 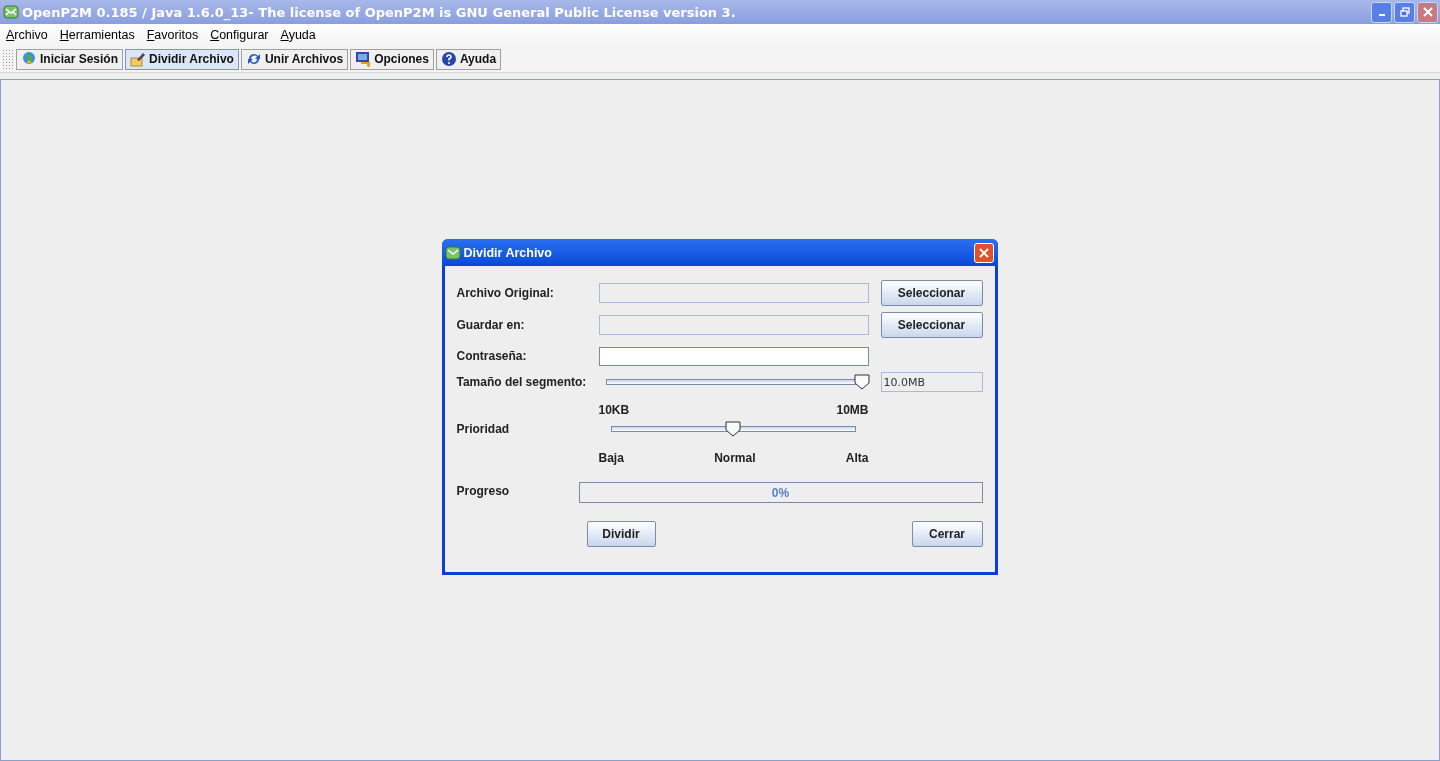 I want to click on tick-label: Baja, so click(x=611, y=458).